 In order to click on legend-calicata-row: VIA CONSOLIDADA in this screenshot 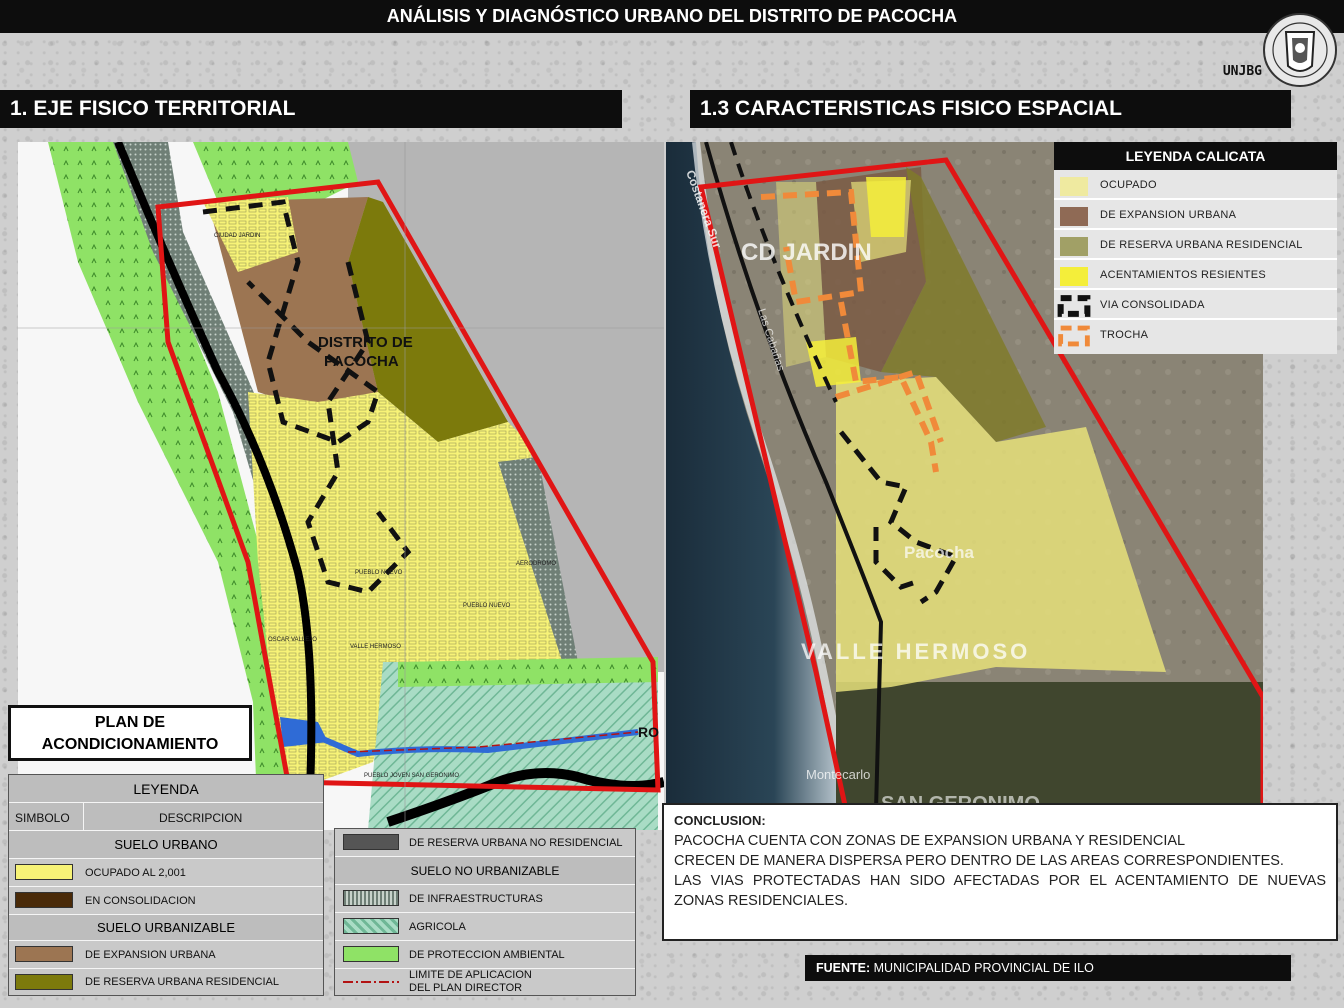, I will do `click(1195, 306)`.